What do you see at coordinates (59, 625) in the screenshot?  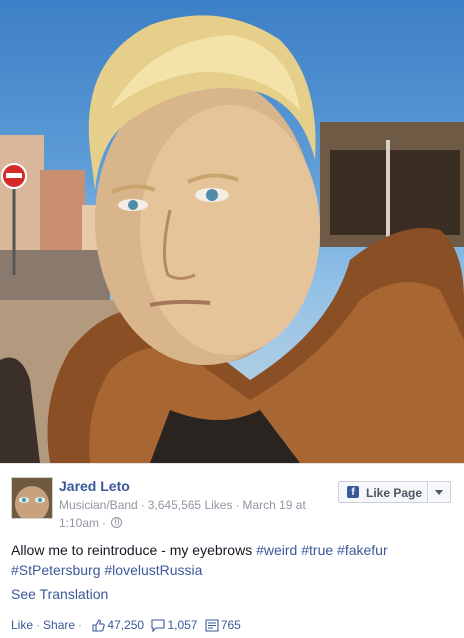 I see `share-link: Share` at bounding box center [59, 625].